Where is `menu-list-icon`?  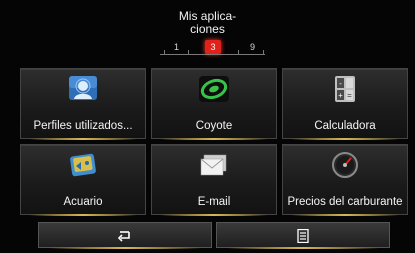 menu-list-icon is located at coordinates (303, 236).